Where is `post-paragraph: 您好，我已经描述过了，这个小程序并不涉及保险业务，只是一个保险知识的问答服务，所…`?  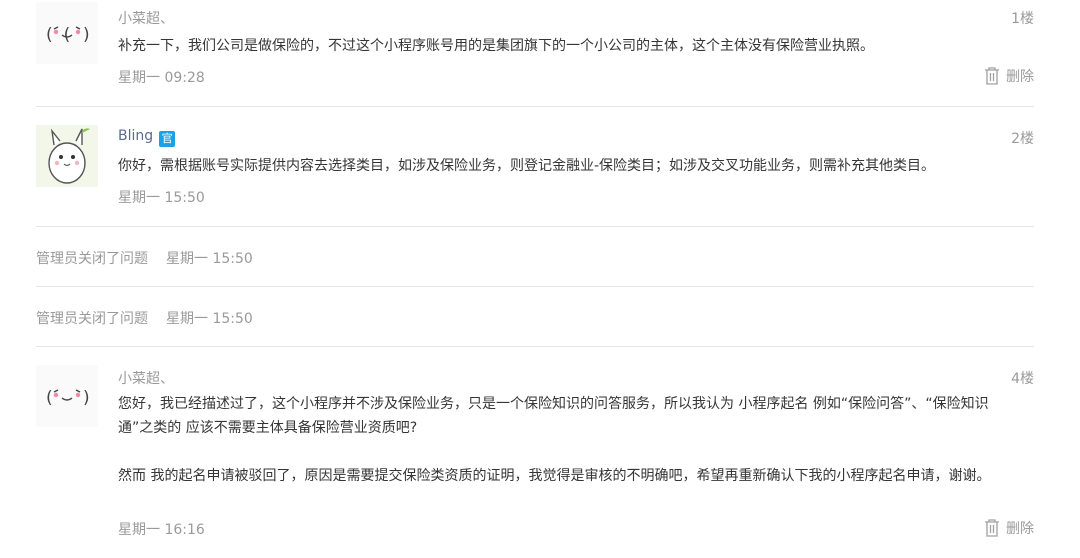
post-paragraph: 您好，我已经描述过了，这个小程序并不涉及保险业务，只是一个保险知识的问答服务，所… is located at coordinates (553, 416).